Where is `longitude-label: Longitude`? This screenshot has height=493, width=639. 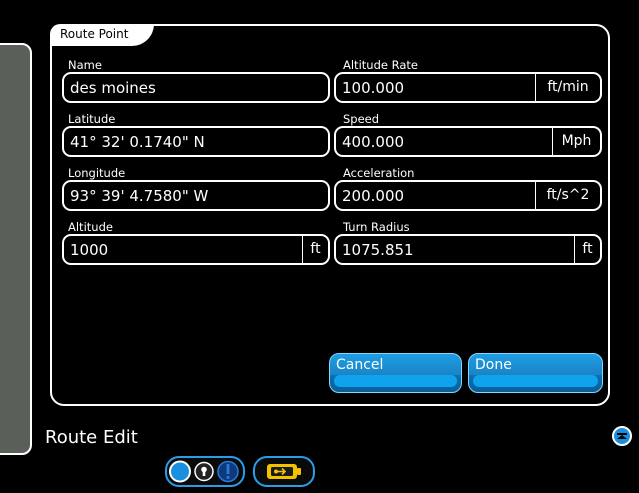 longitude-label: Longitude is located at coordinates (97, 173).